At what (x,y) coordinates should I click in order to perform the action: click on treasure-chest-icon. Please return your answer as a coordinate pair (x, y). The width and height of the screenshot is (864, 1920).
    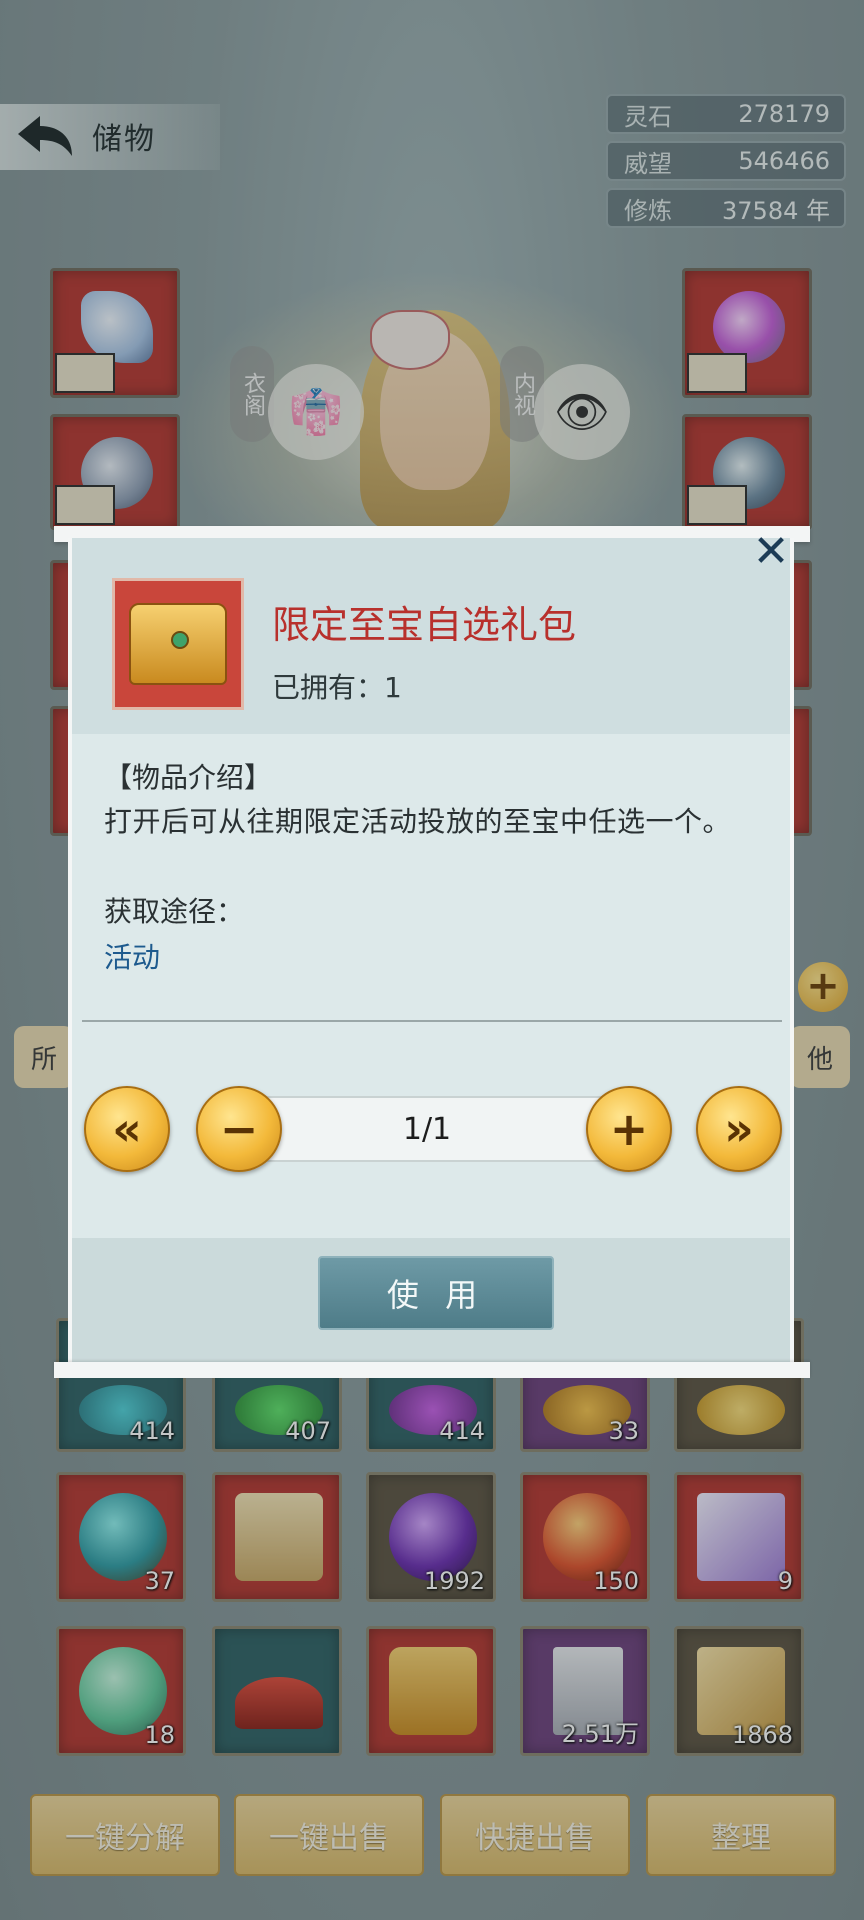
    Looking at the image, I should click on (178, 644).